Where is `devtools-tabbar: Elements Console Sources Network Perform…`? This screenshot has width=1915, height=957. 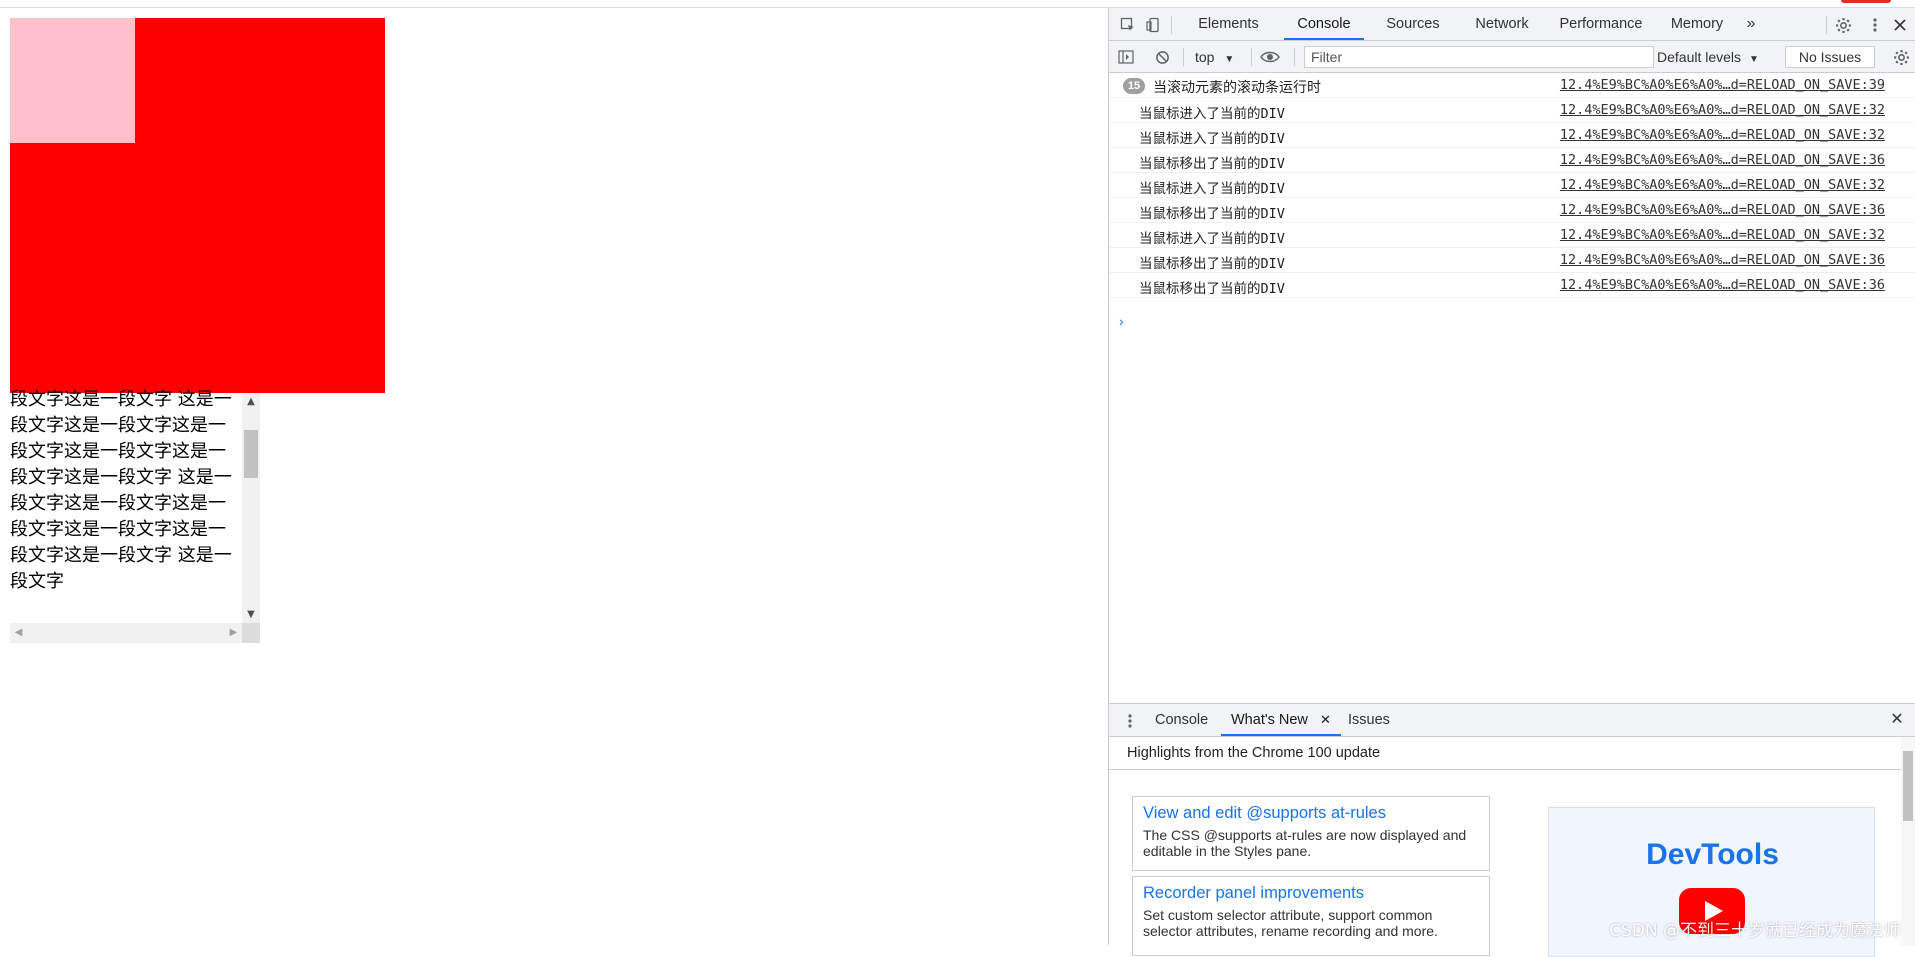
devtools-tabbar: Elements Console Sources Network Perform… is located at coordinates (1512, 24).